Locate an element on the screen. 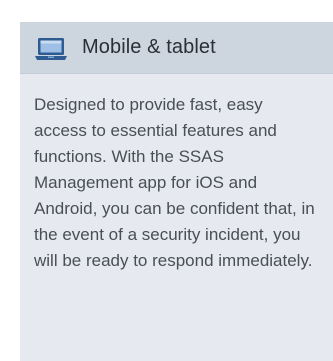 The height and width of the screenshot is (361, 333). card-header: Mobile & tablet is located at coordinates (176, 48).